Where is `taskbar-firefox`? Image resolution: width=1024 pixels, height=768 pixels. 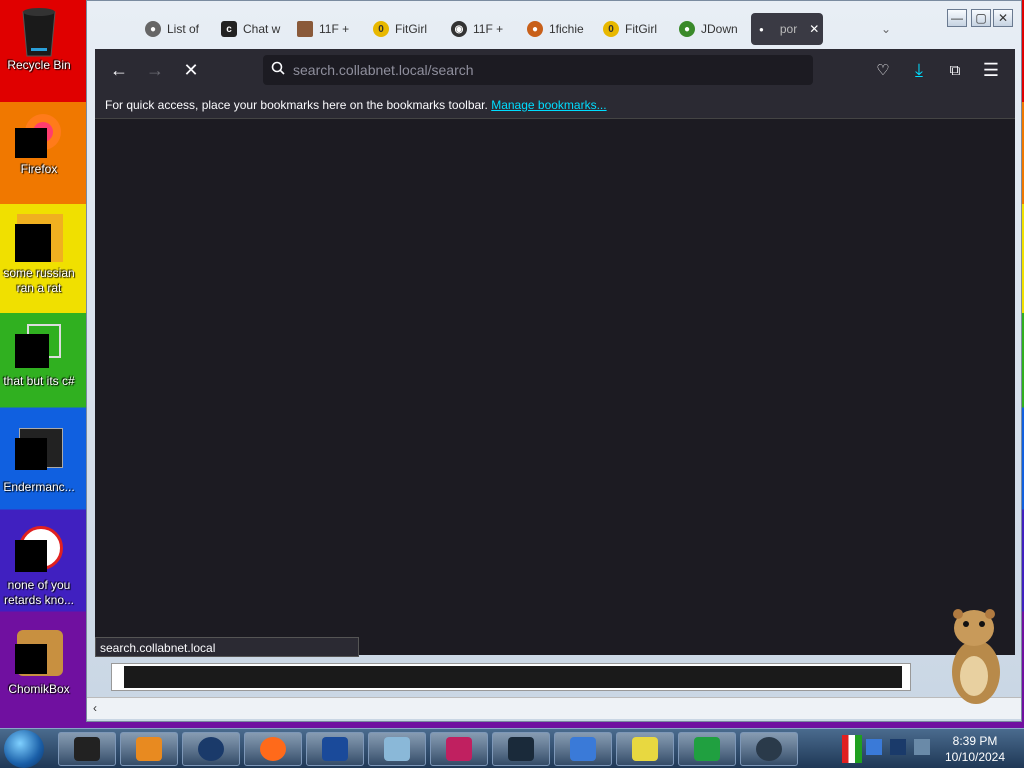 taskbar-firefox is located at coordinates (273, 749).